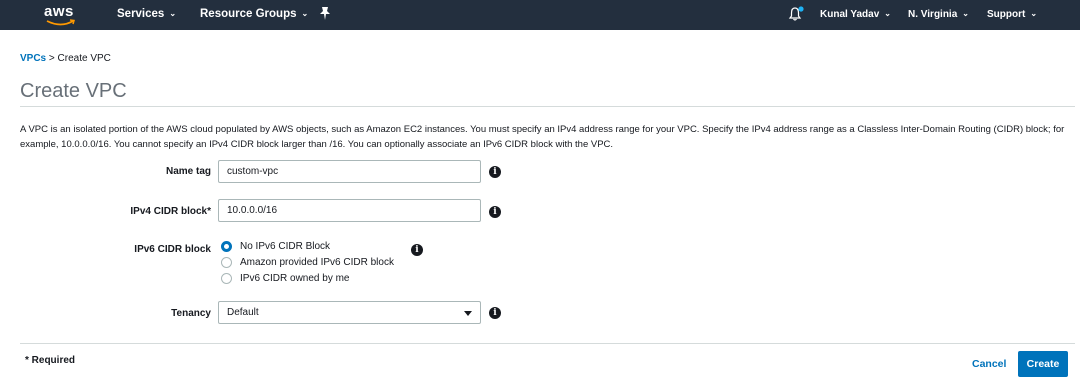  I want to click on region-menu: N. Virginia ⌄, so click(938, 14).